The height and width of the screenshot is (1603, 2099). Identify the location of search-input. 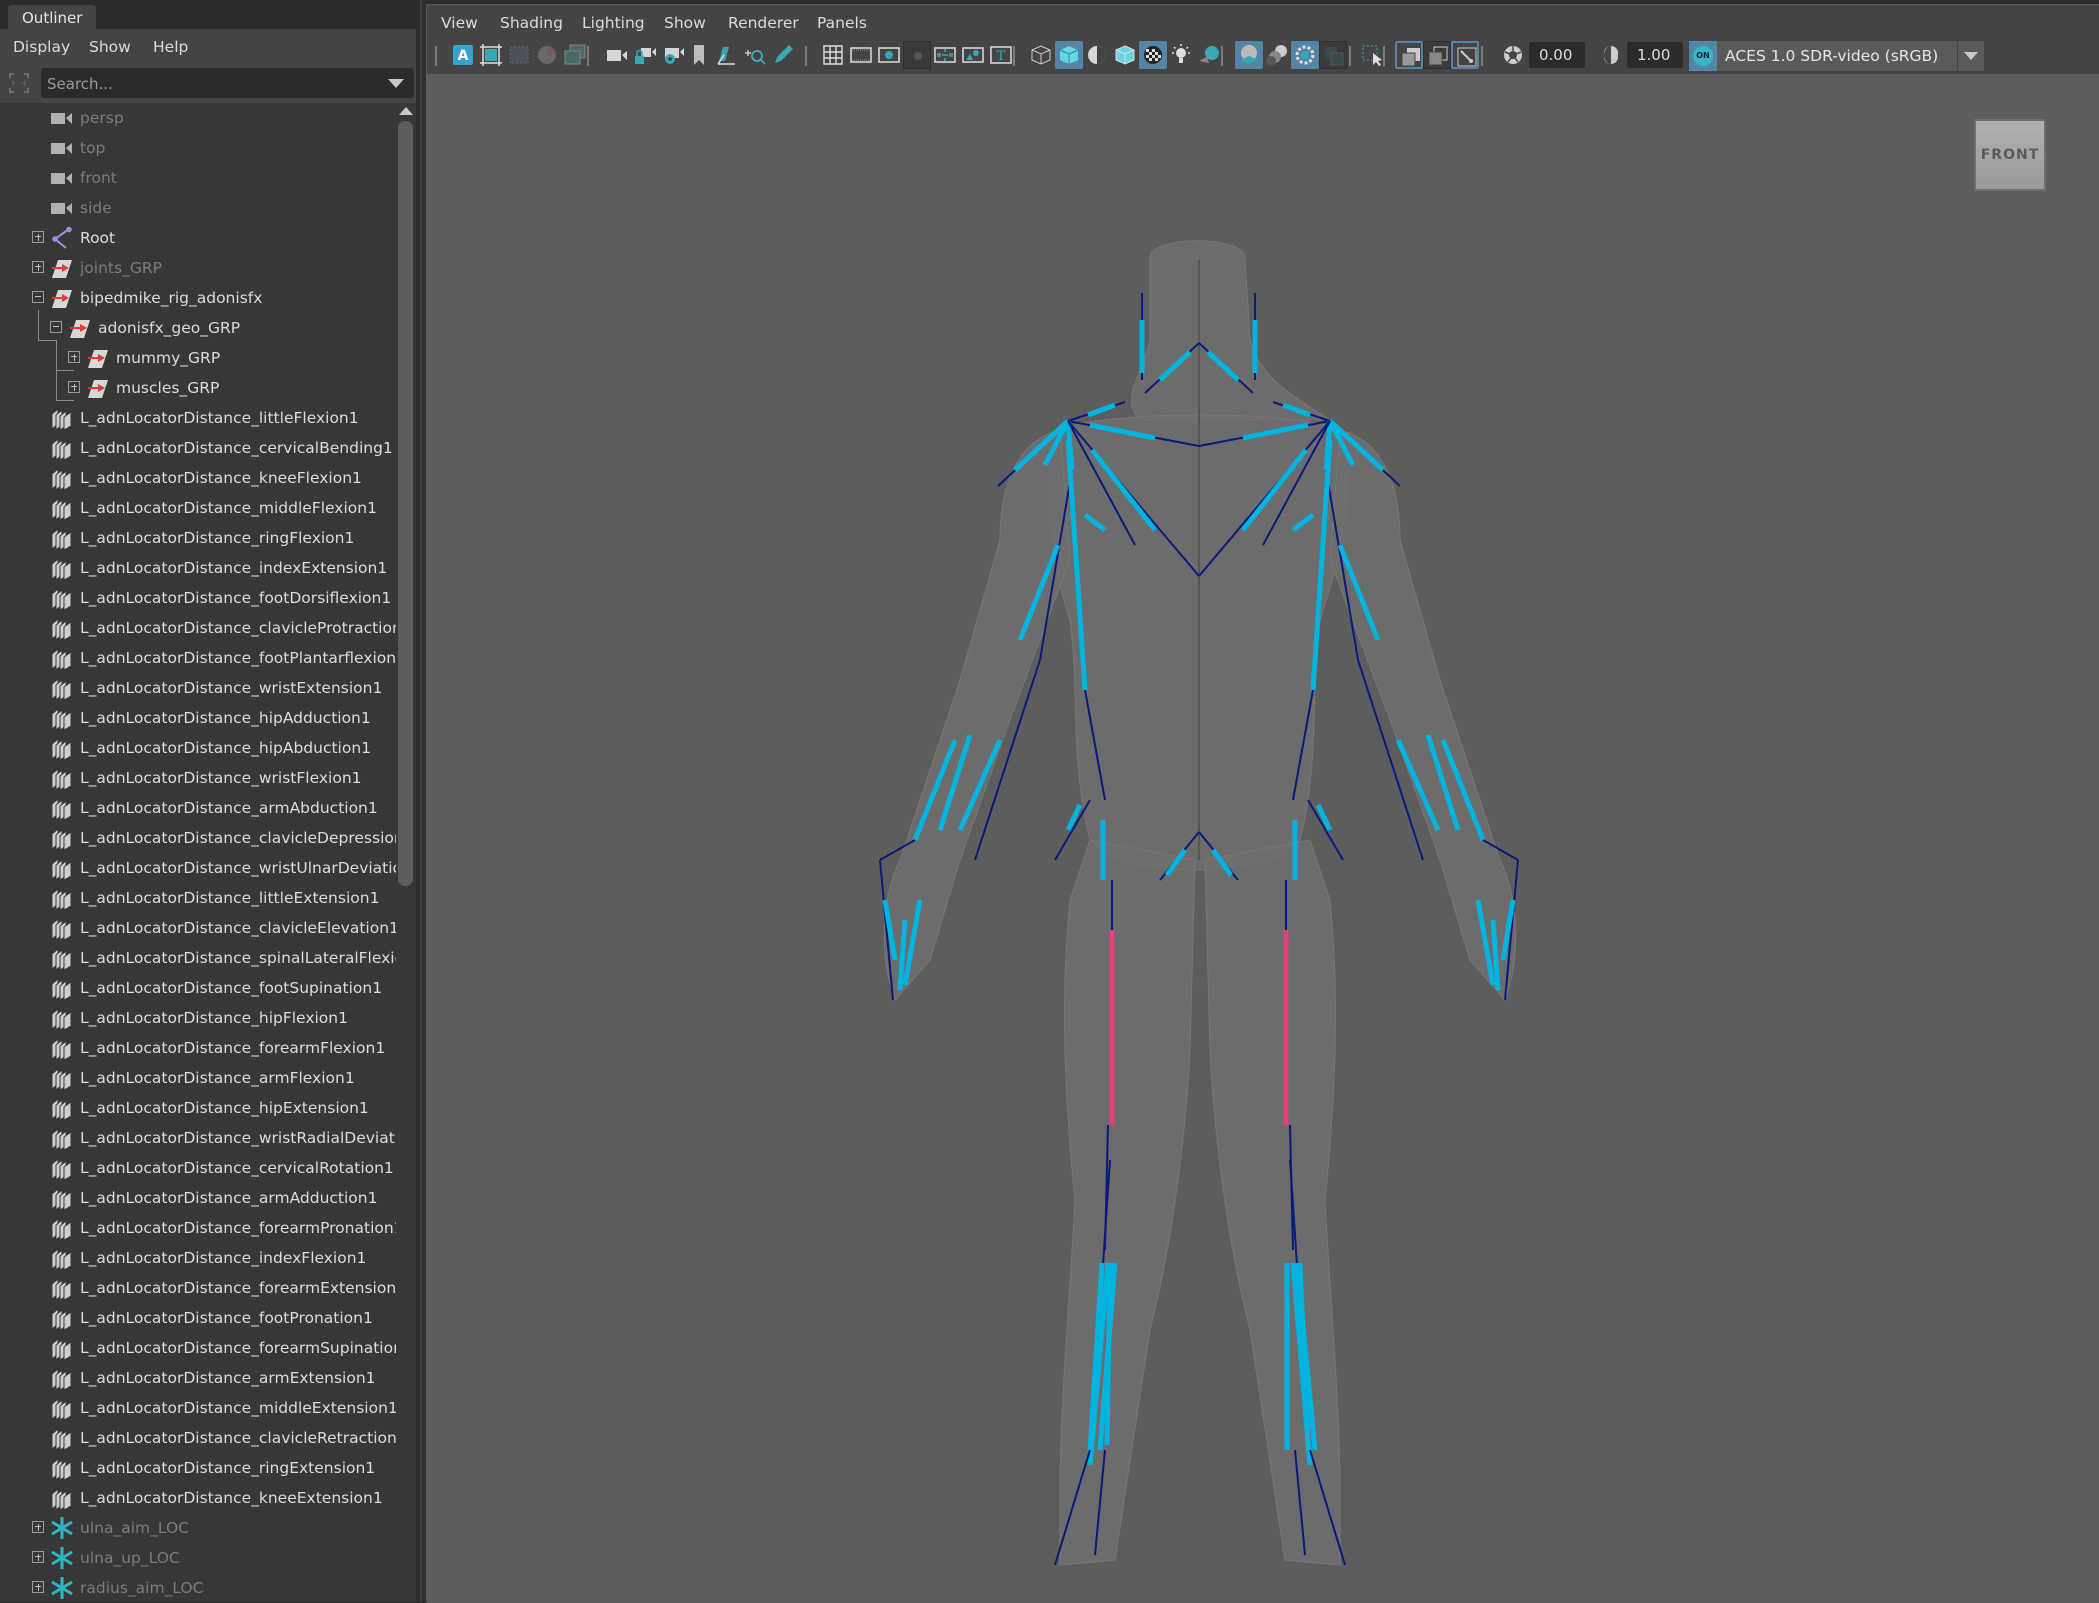
(212, 84).